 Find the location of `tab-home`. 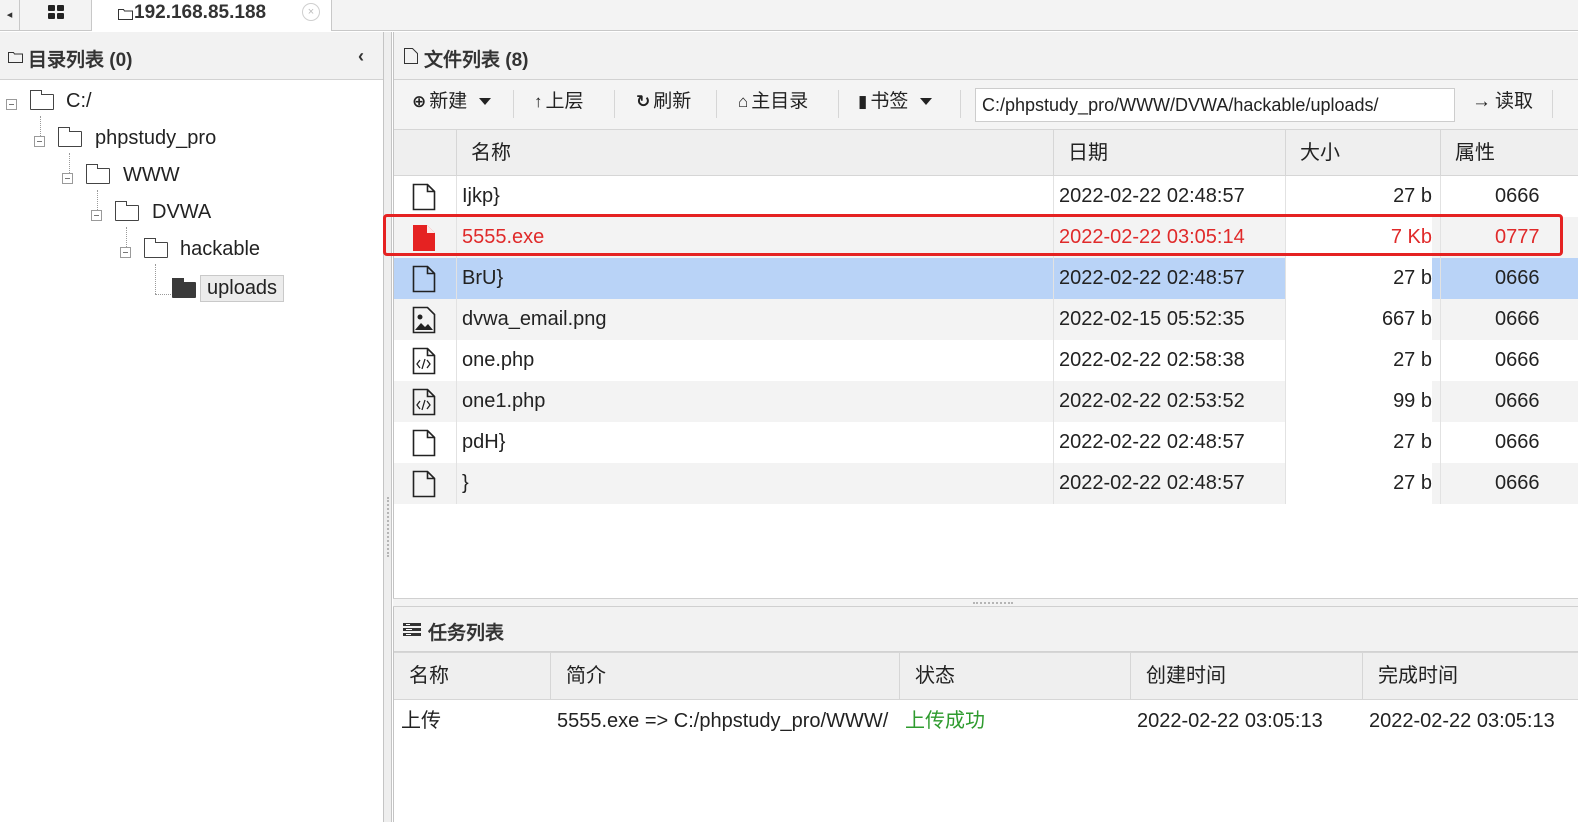

tab-home is located at coordinates (56, 15).